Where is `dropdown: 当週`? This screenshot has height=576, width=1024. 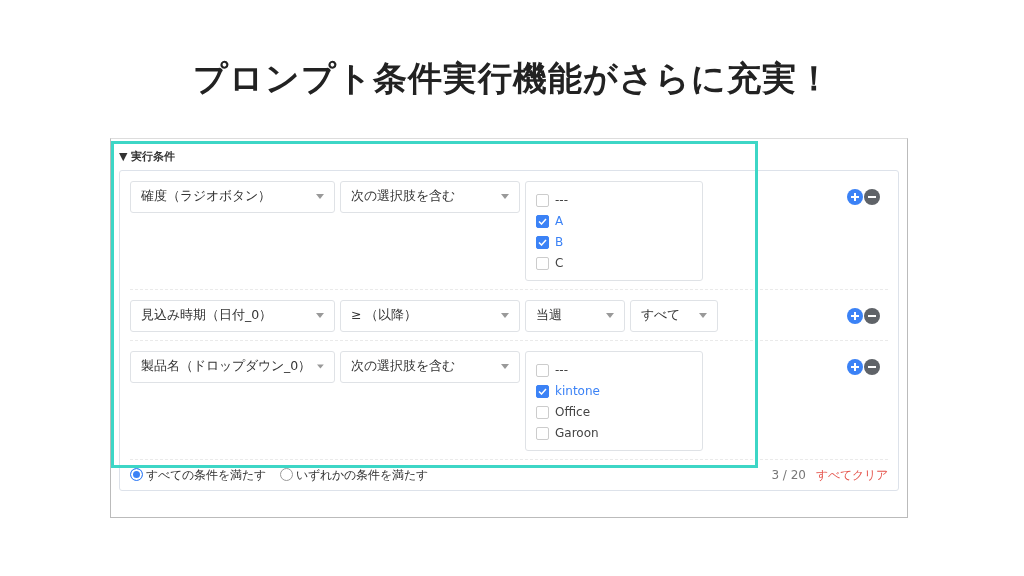
dropdown: 当週 is located at coordinates (575, 315).